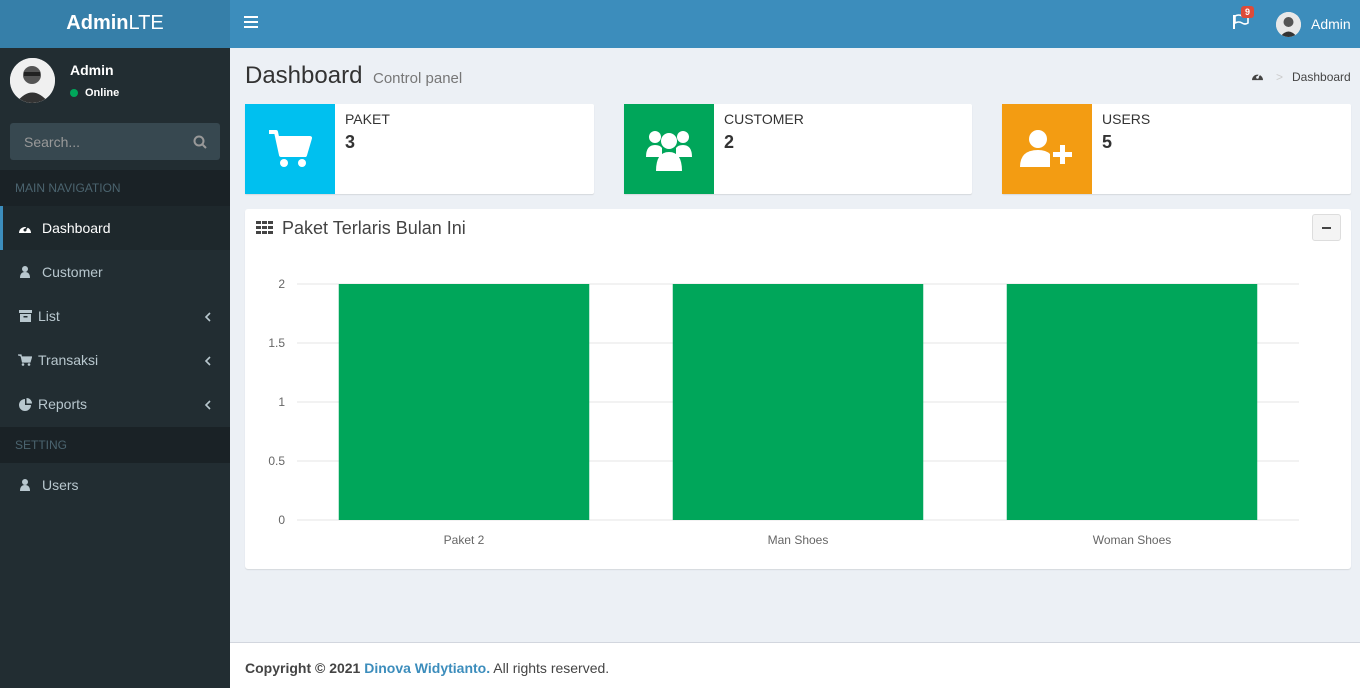  Describe the element at coordinates (115, 360) in the screenshot. I see `sidebar-item-transaksi: Transaksi` at that location.